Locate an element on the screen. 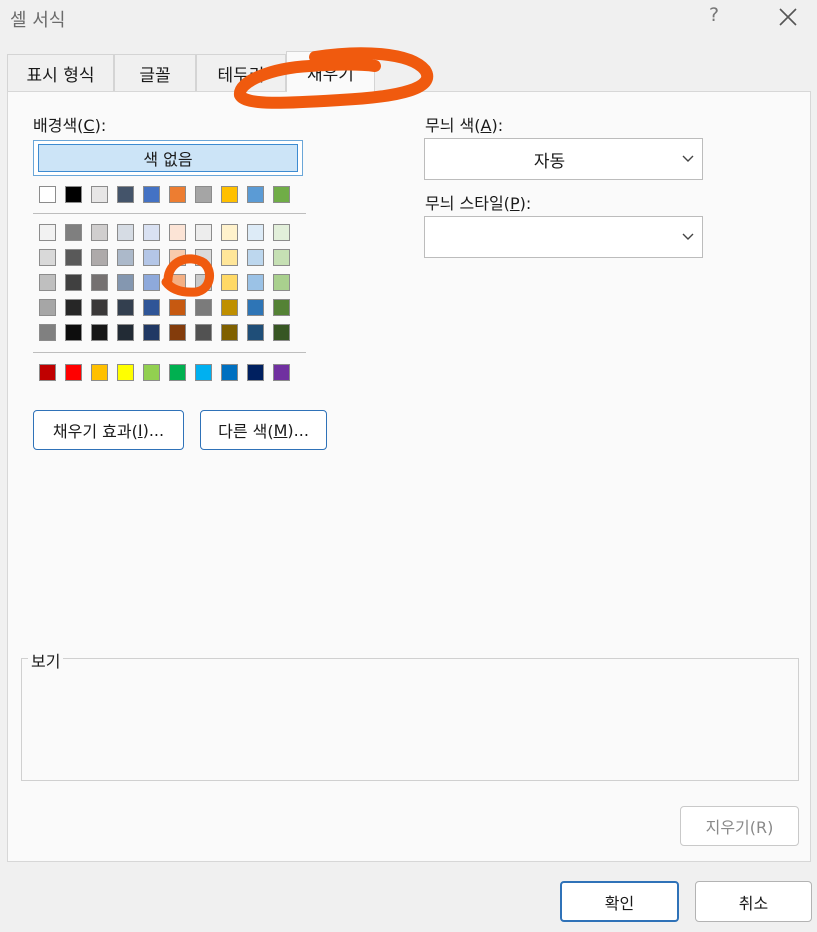  title-bar: 셀 서식 ? is located at coordinates (408, 20).